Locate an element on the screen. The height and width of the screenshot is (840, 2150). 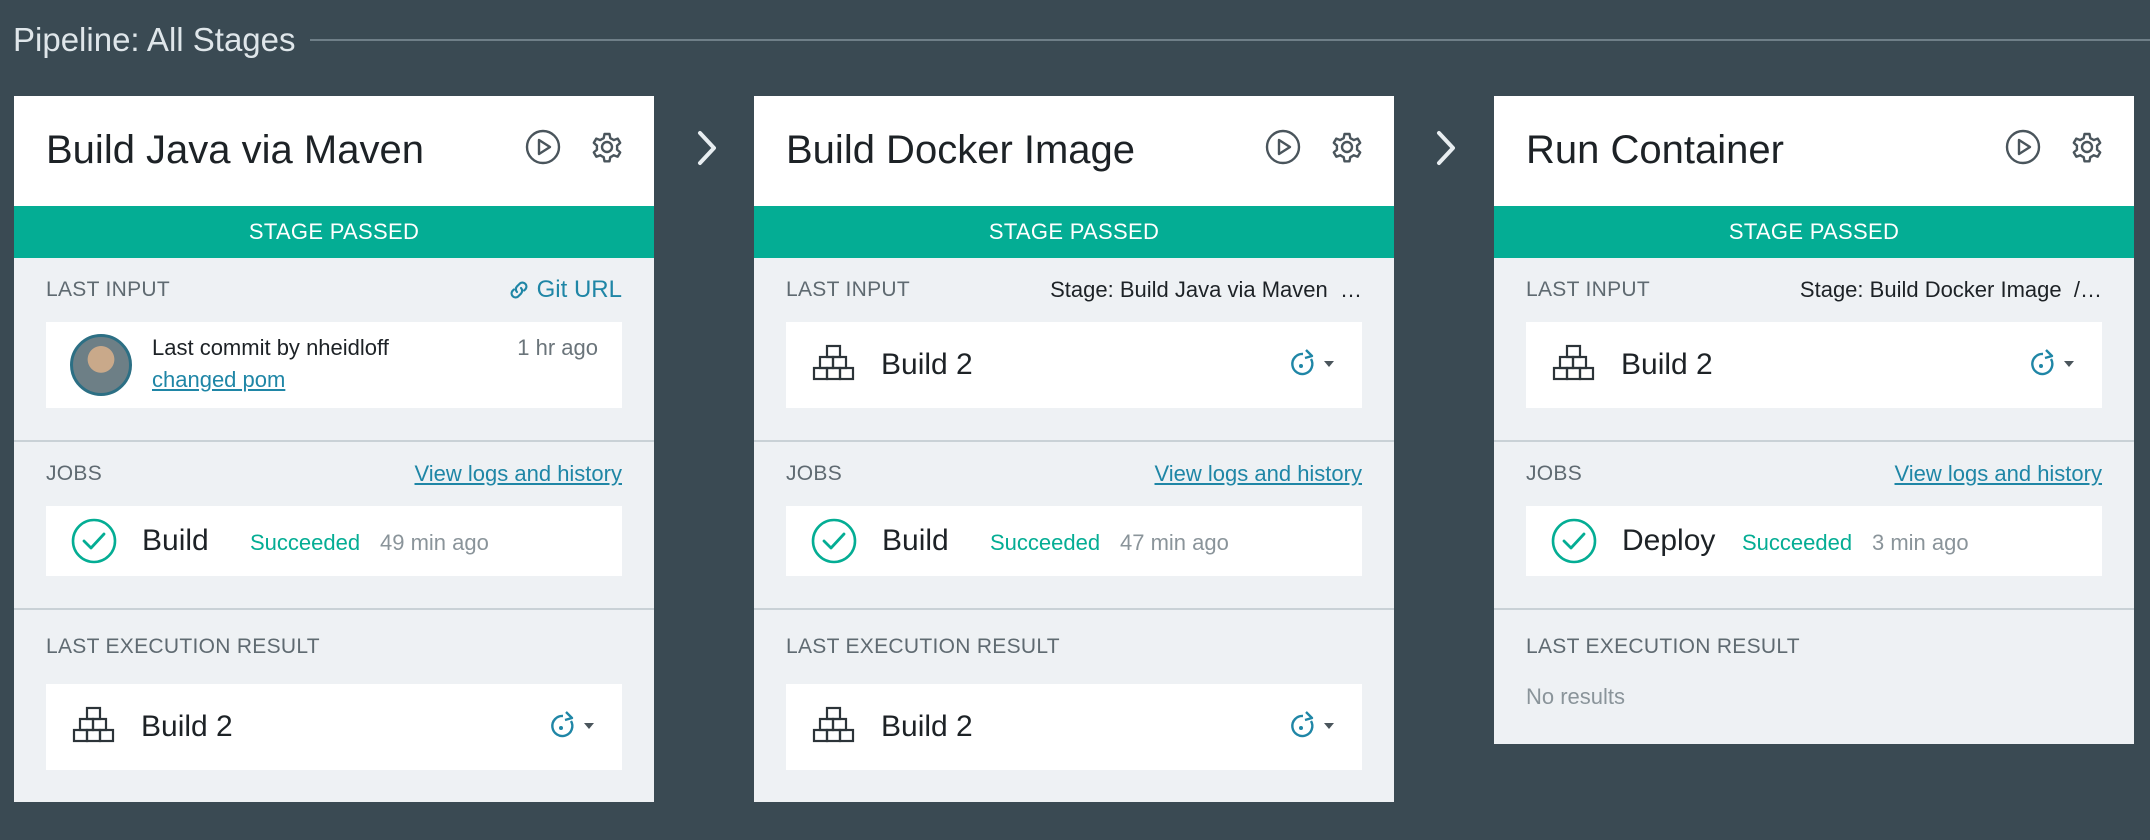
commit-time: 1 hr ago is located at coordinates (557, 347).